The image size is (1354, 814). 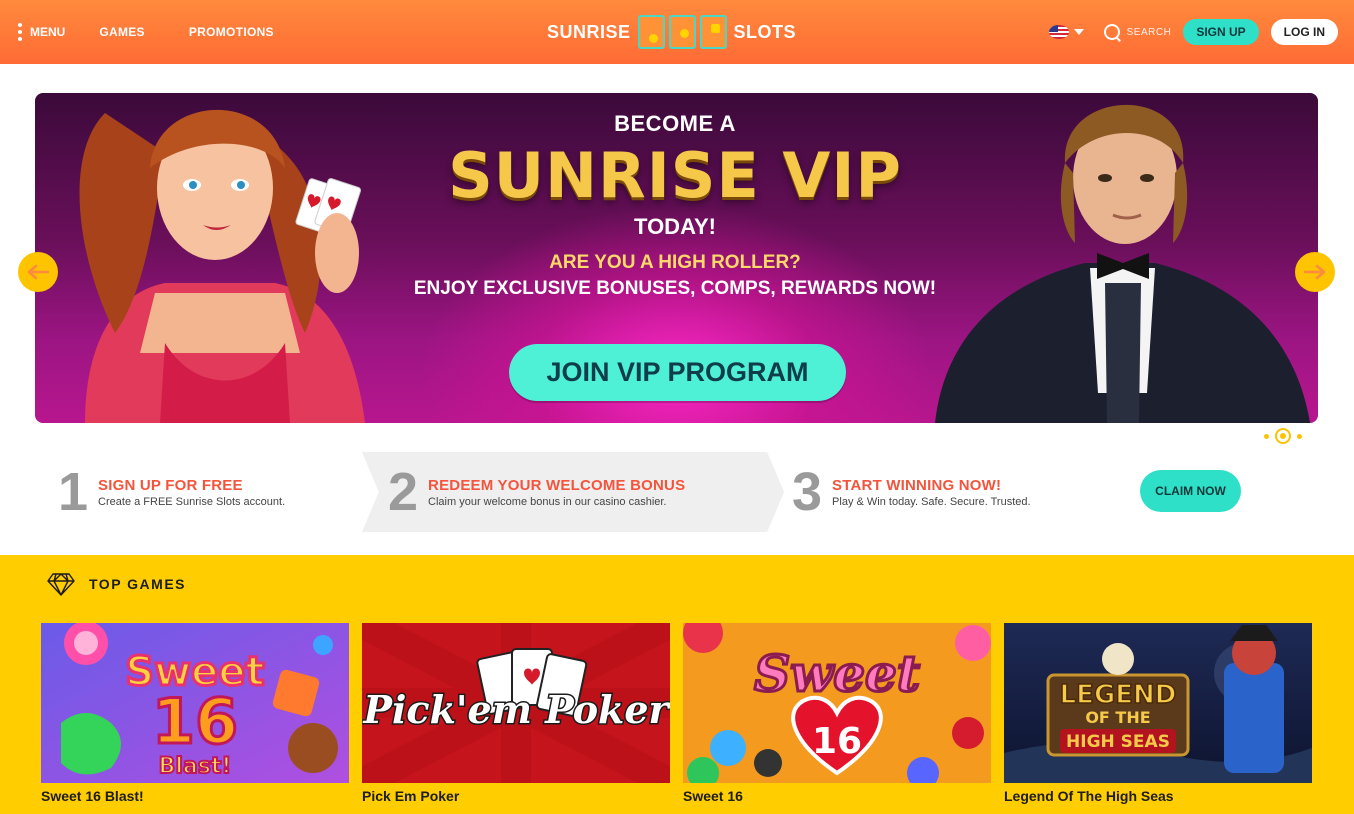 I want to click on carousel-next-button, so click(x=1315, y=272).